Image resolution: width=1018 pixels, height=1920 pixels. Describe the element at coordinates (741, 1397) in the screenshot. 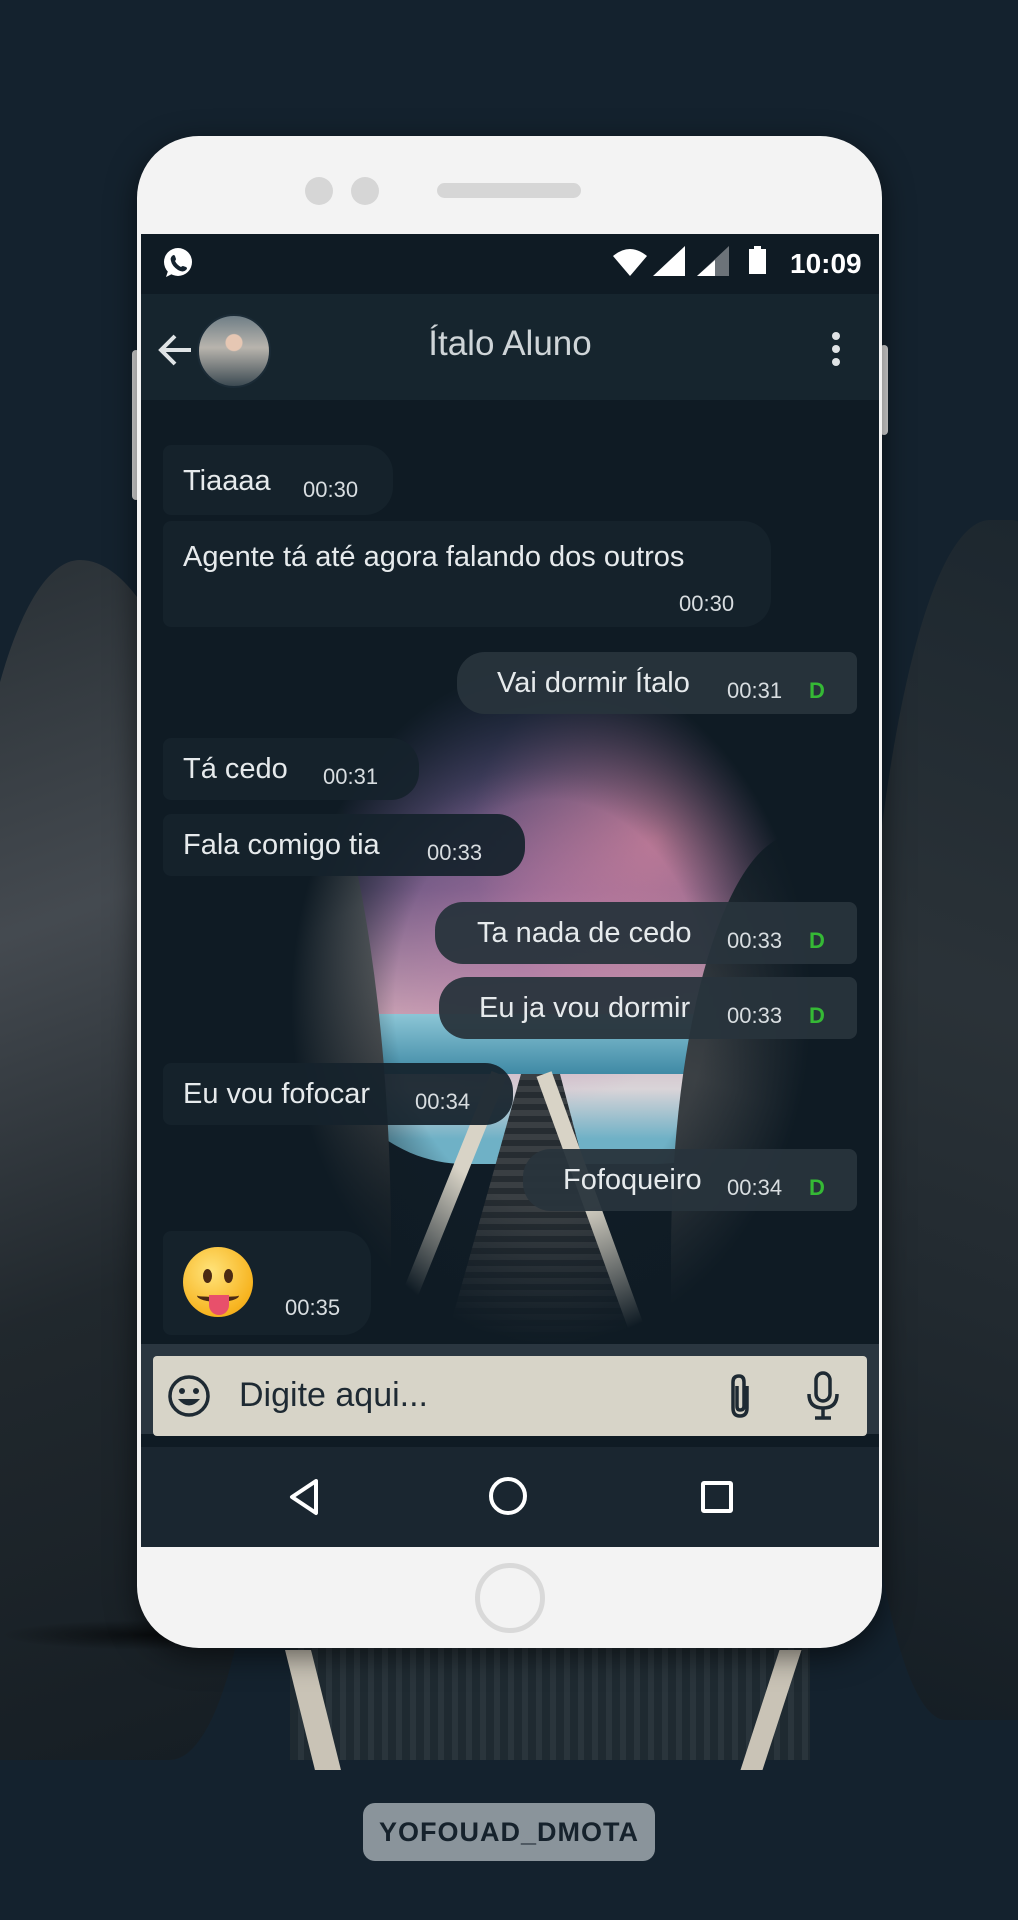

I see `paperclip-icon` at that location.